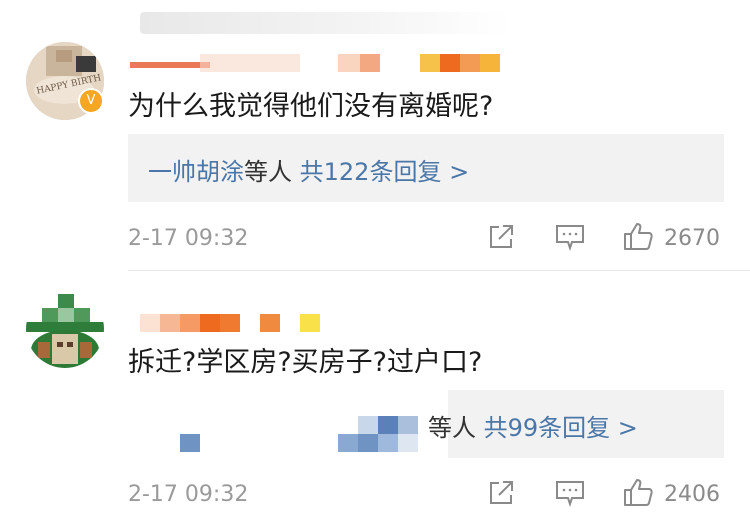 This screenshot has height=528, width=750. I want to click on comment-text: 为什么我觉得他们没有离婚呢?, so click(311, 106).